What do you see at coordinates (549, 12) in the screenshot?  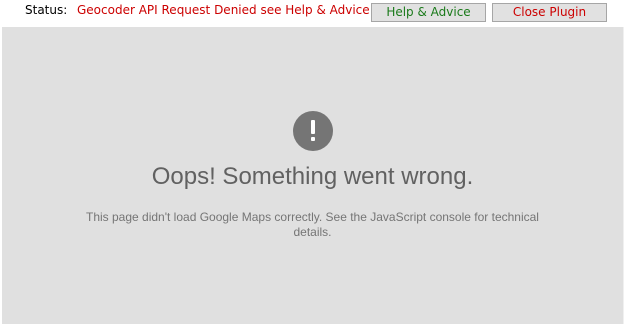 I see `close-plugin-button: Close Plugin` at bounding box center [549, 12].